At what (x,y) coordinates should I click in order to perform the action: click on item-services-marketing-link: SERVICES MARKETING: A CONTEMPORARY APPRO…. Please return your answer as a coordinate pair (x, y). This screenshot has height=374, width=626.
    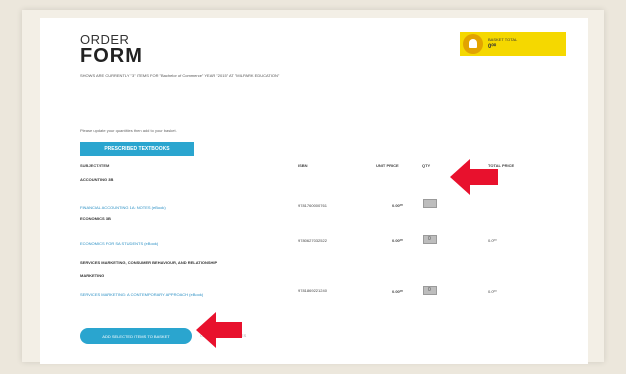
    Looking at the image, I should click on (141, 294).